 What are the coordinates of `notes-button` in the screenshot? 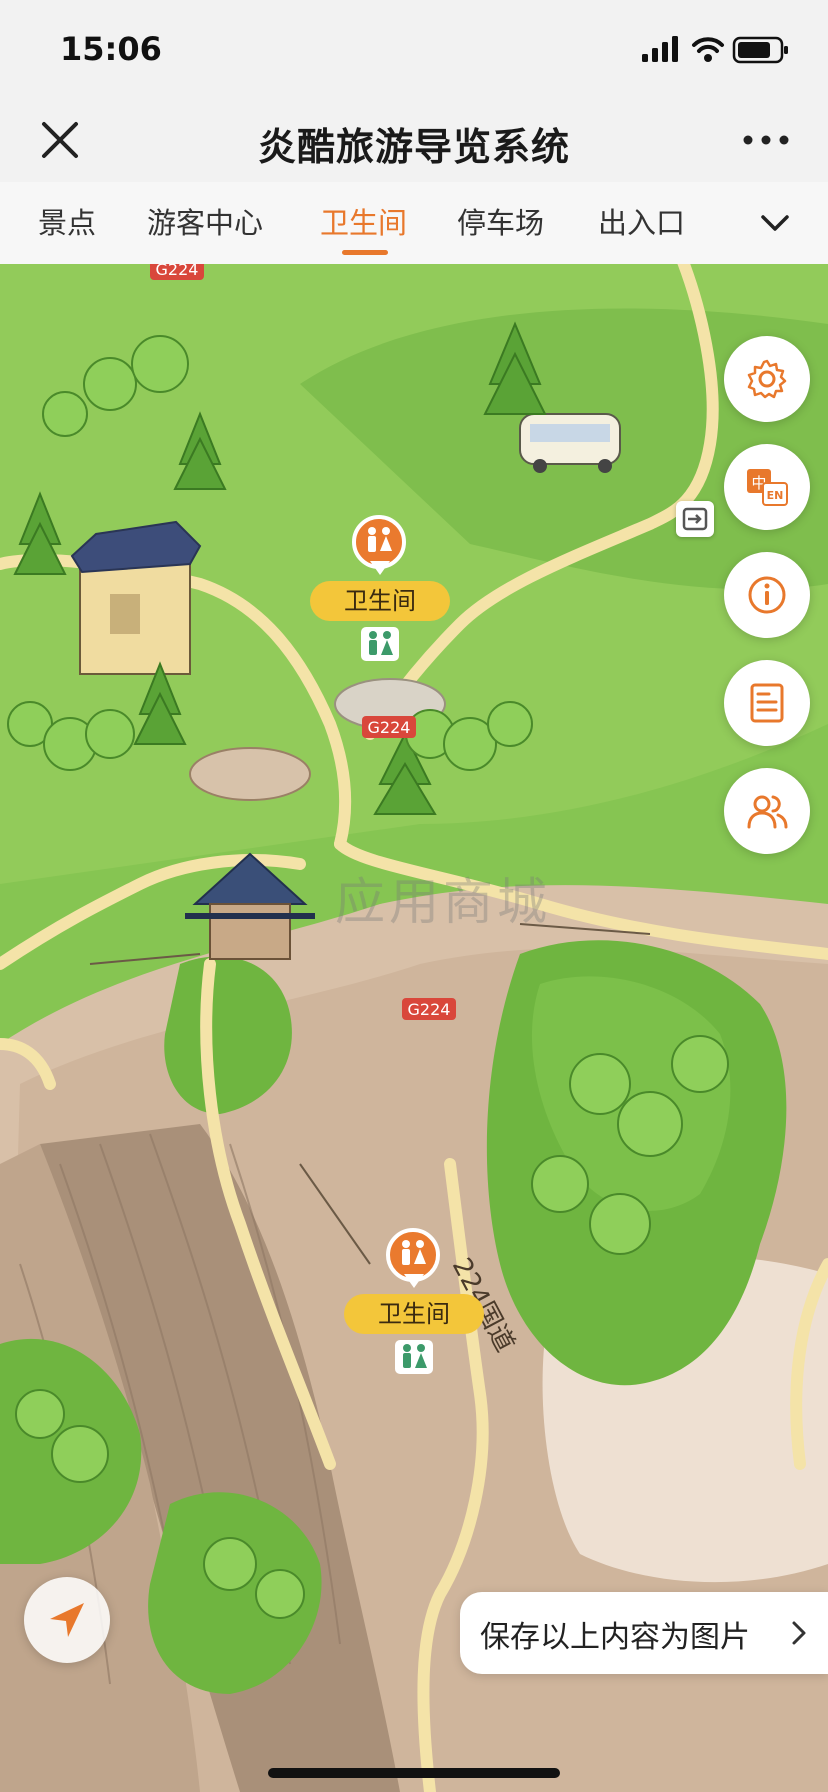 It's located at (767, 703).